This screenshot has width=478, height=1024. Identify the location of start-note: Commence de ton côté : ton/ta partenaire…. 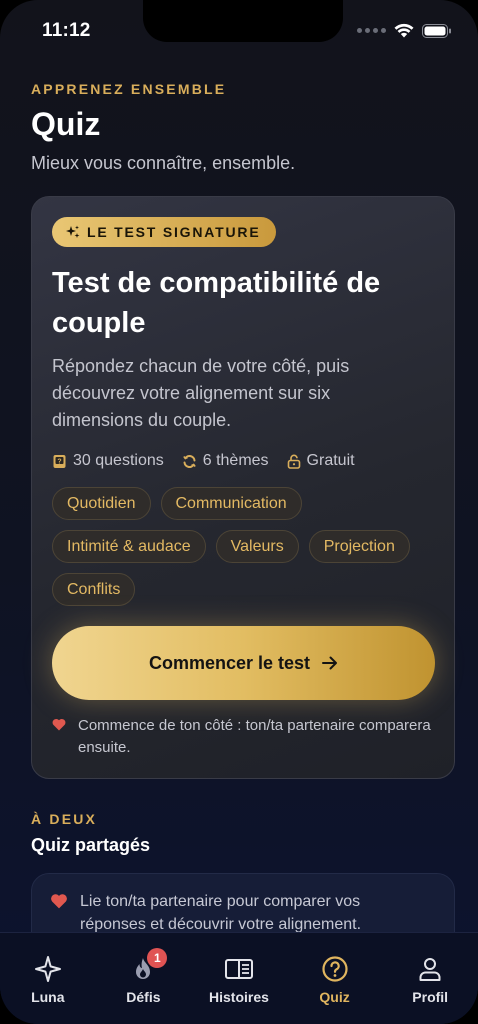
(242, 737).